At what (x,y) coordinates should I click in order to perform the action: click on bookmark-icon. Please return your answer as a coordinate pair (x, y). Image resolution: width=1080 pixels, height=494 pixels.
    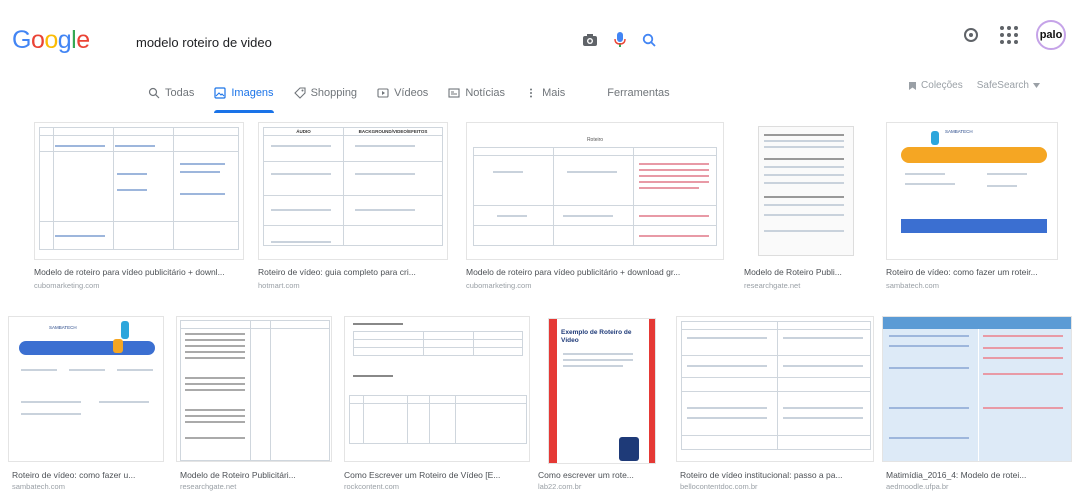
    Looking at the image, I should click on (913, 85).